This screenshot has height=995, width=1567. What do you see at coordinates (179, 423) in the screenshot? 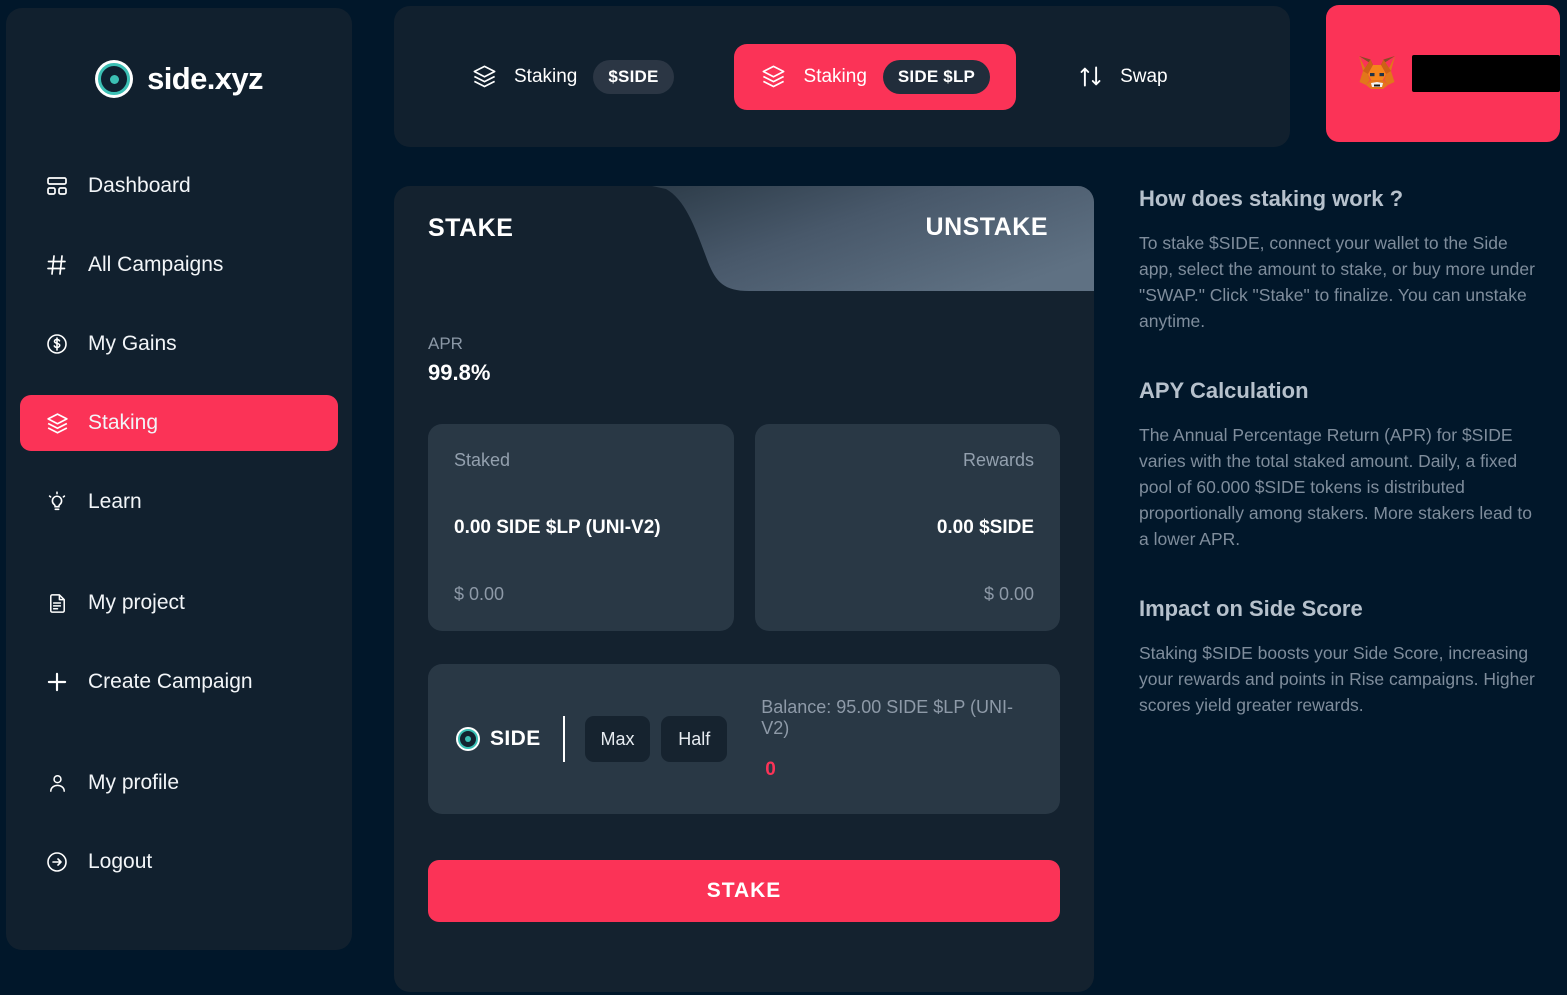
I see `sidebar-item-staking: Staking` at bounding box center [179, 423].